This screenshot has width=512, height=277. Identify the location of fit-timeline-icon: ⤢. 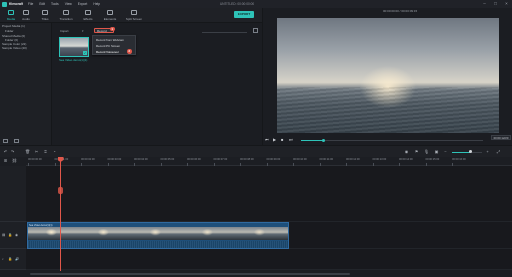
(498, 151).